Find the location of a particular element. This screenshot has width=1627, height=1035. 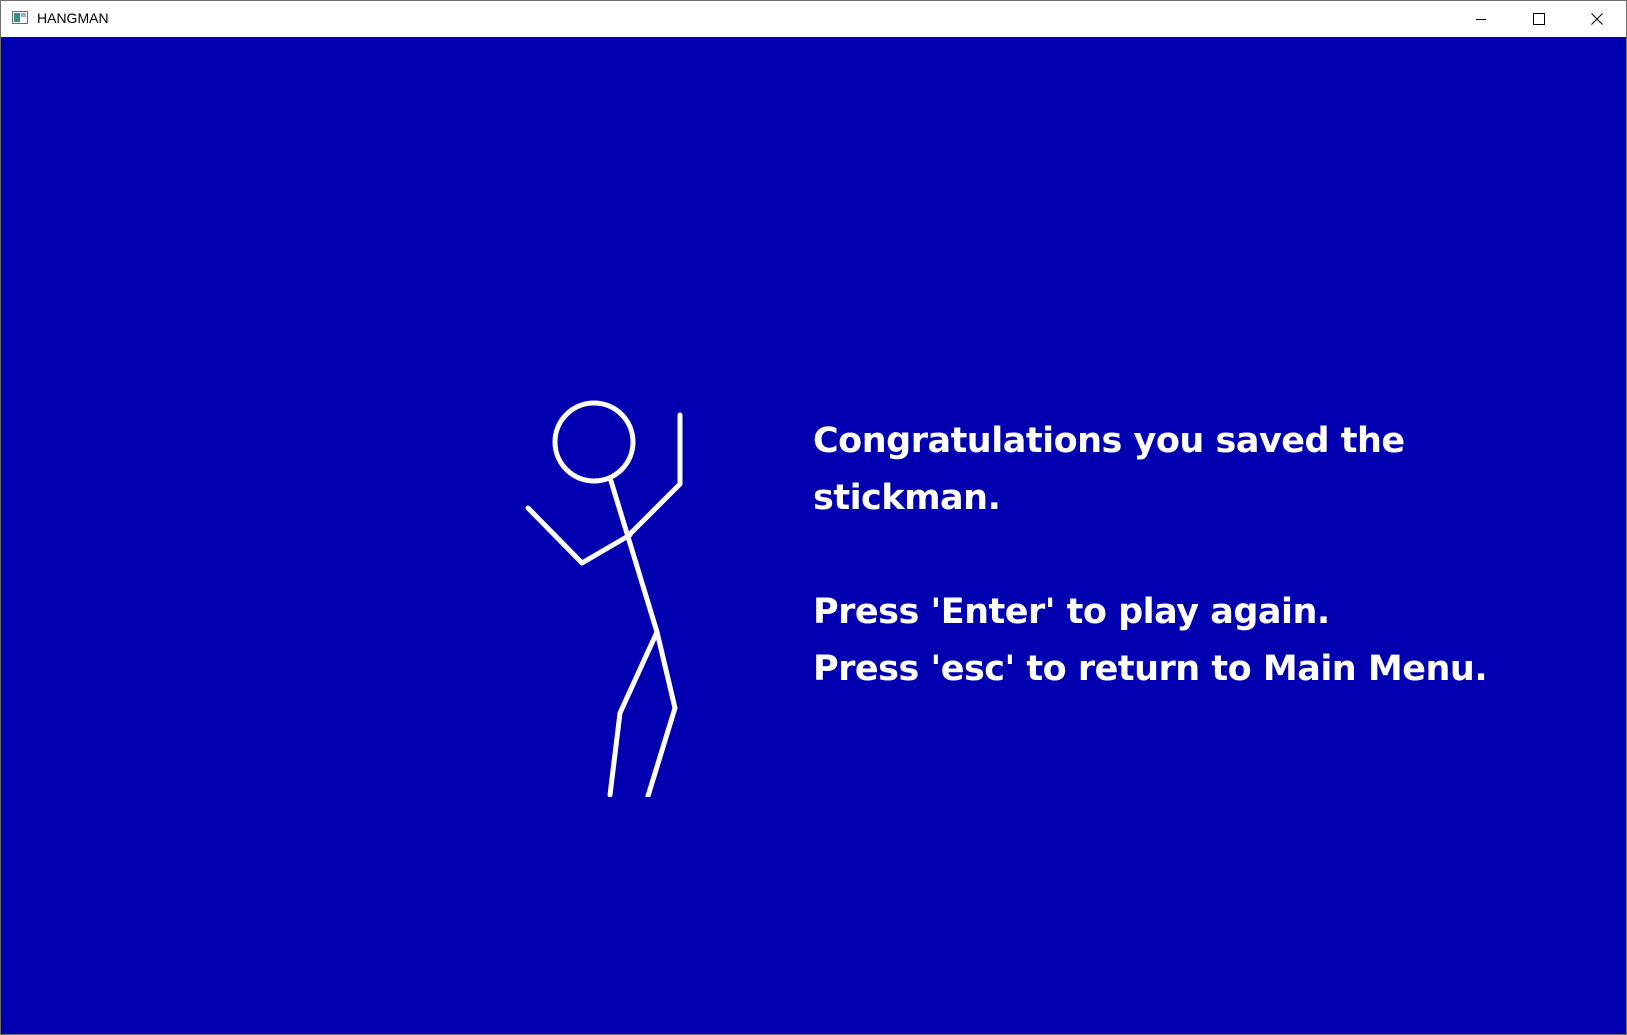

stickman-left-leg is located at coordinates (633, 713).